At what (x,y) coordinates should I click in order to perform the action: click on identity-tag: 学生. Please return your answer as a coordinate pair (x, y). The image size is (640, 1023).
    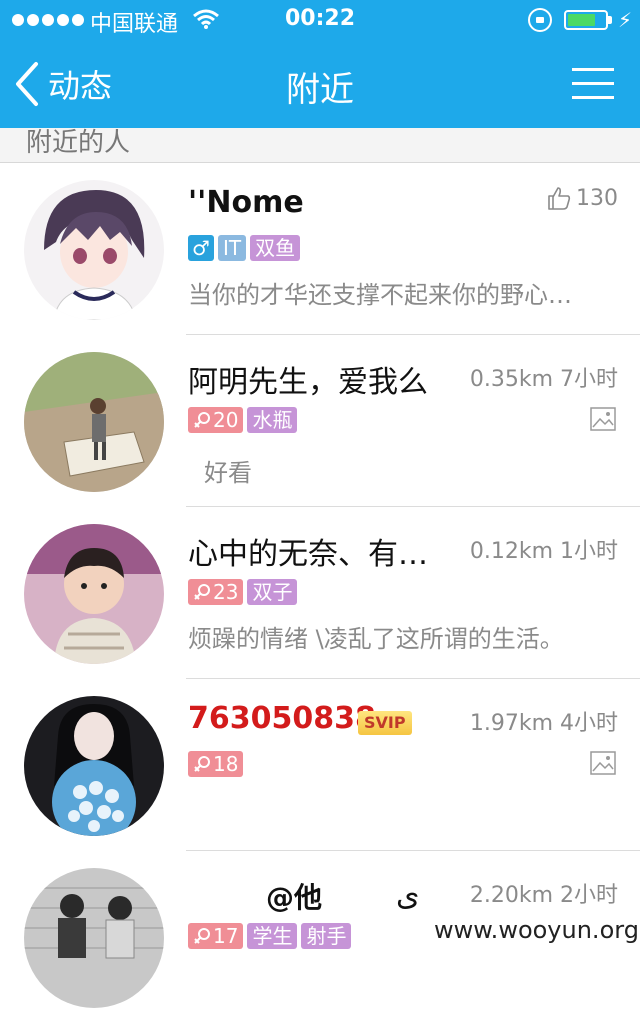
    Looking at the image, I should click on (272, 936).